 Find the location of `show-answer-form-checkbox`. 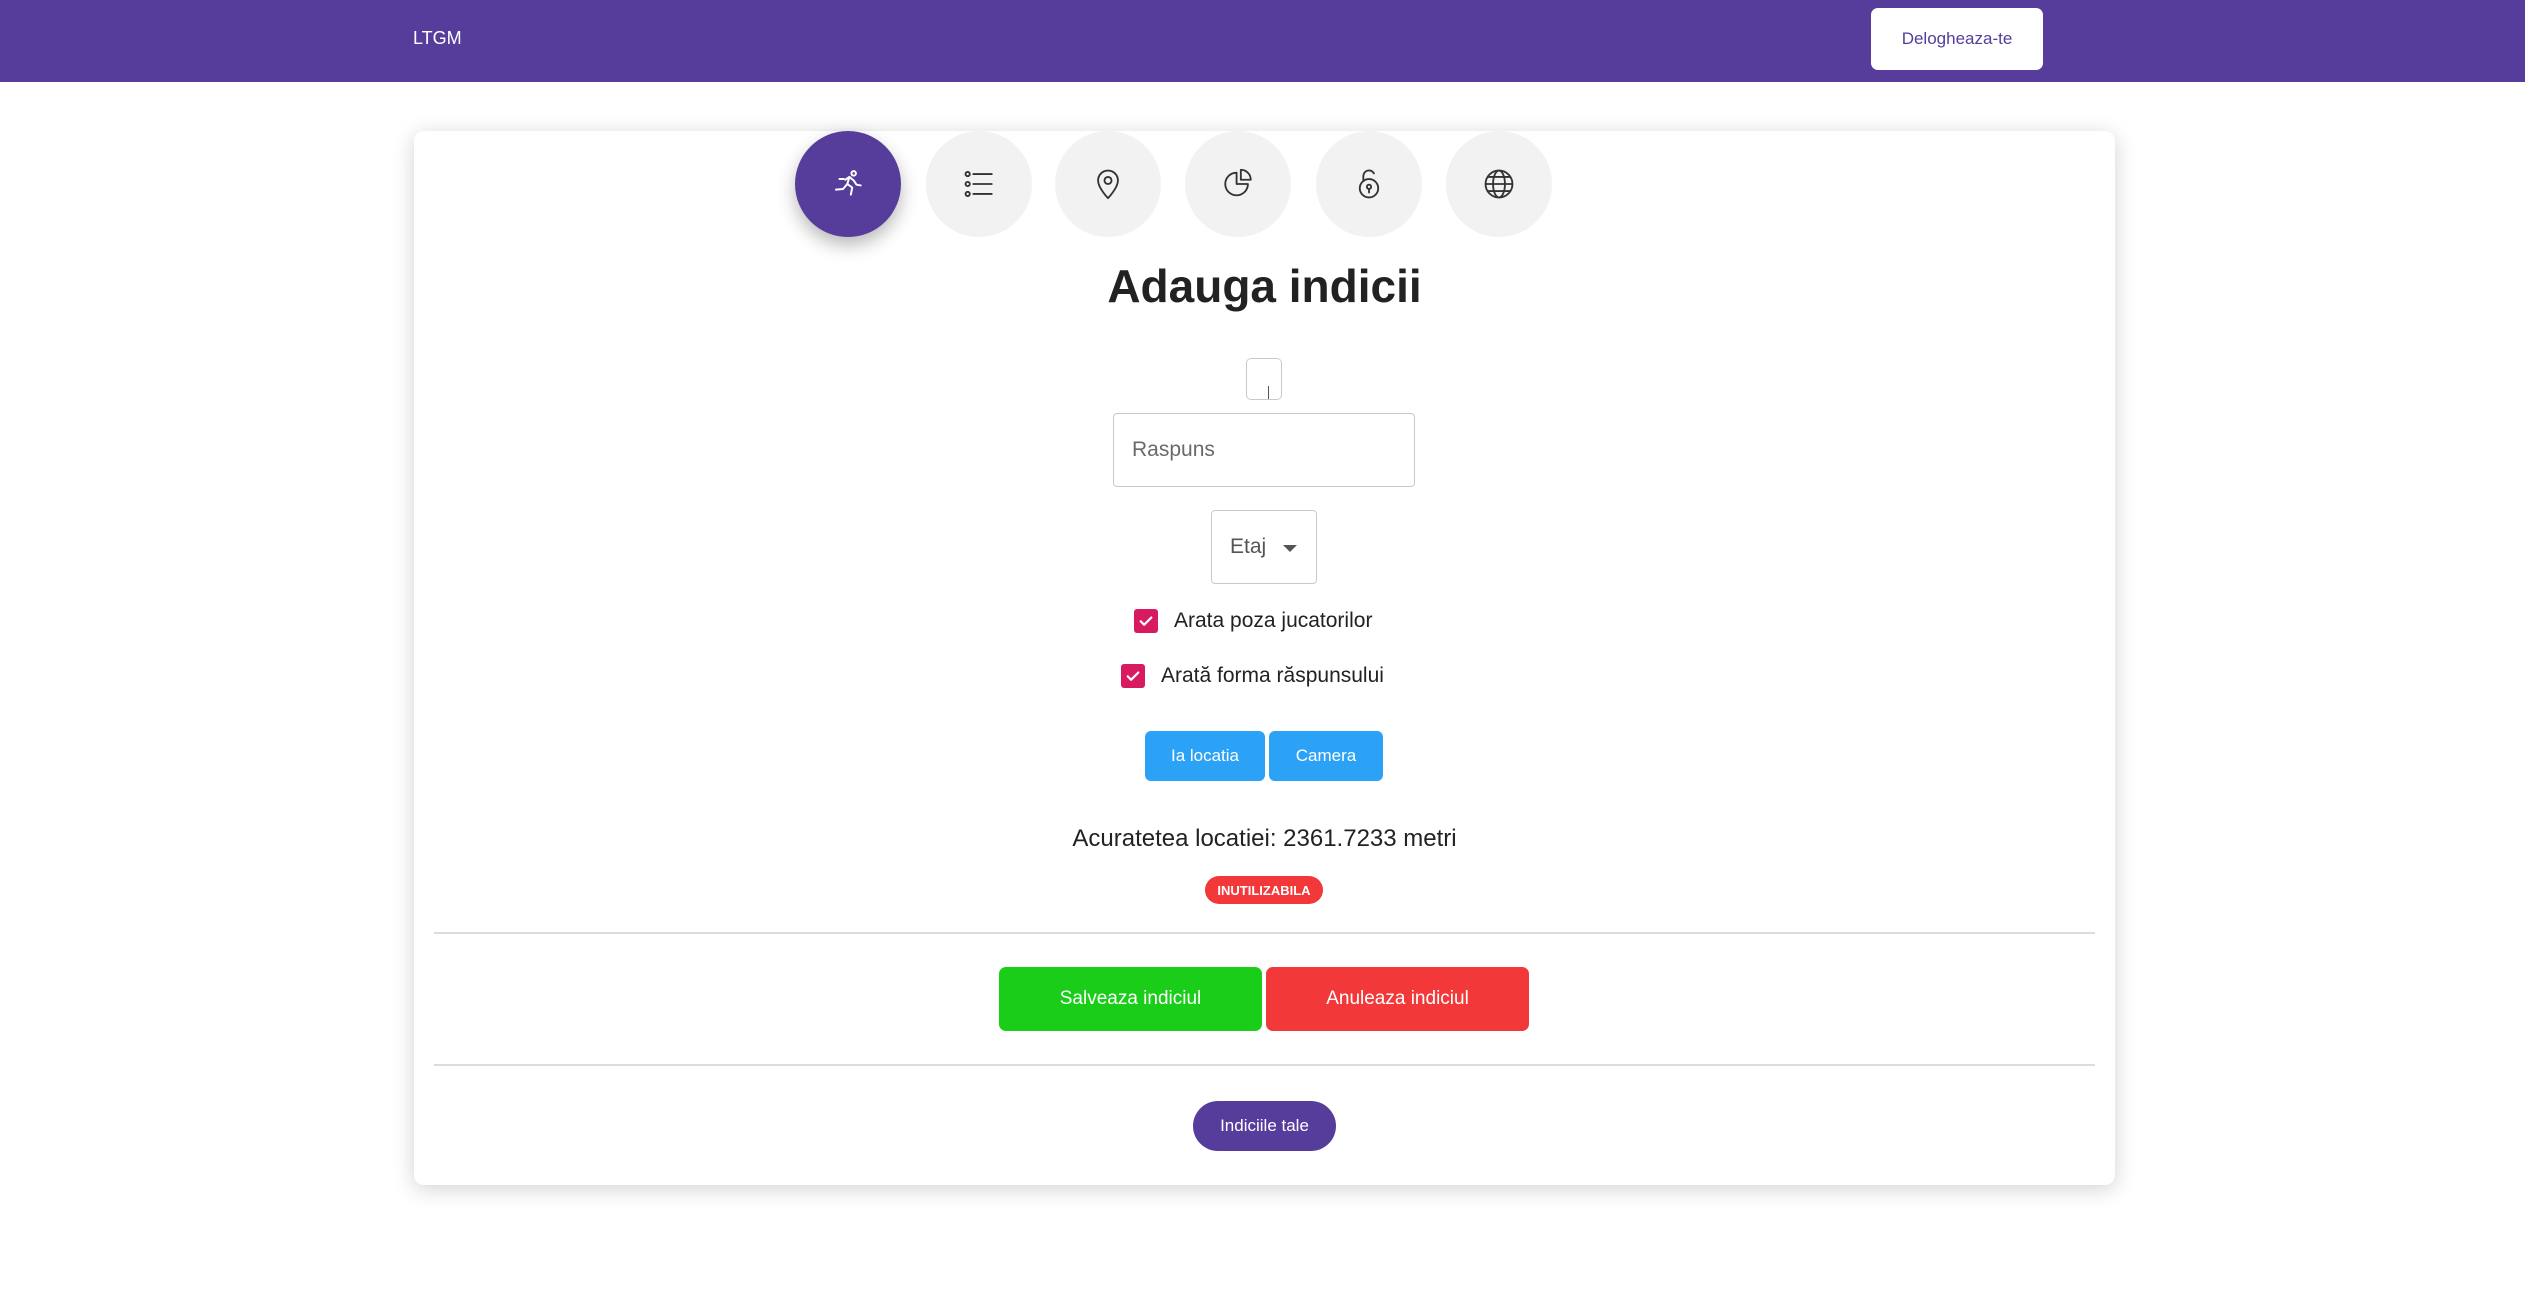

show-answer-form-checkbox is located at coordinates (1133, 676).